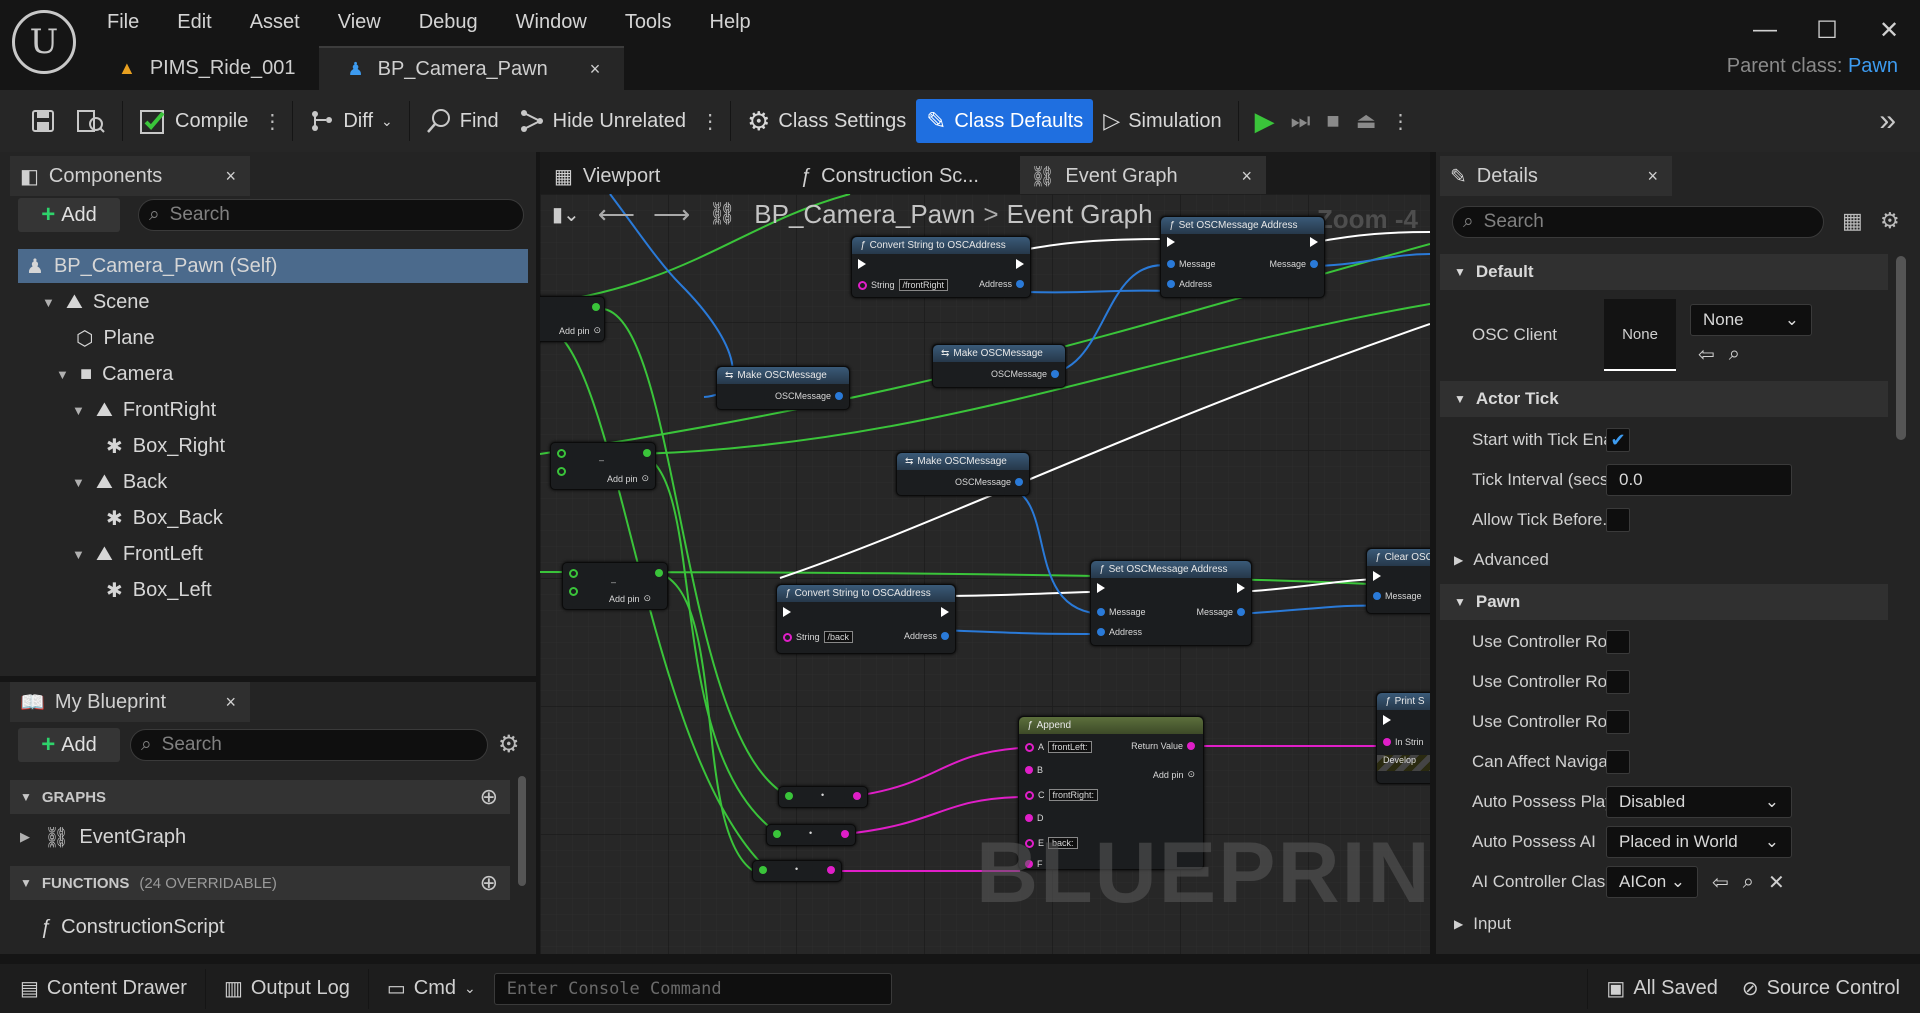 The image size is (1920, 1013). What do you see at coordinates (1827, 30) in the screenshot?
I see `maximize-button: ☐` at bounding box center [1827, 30].